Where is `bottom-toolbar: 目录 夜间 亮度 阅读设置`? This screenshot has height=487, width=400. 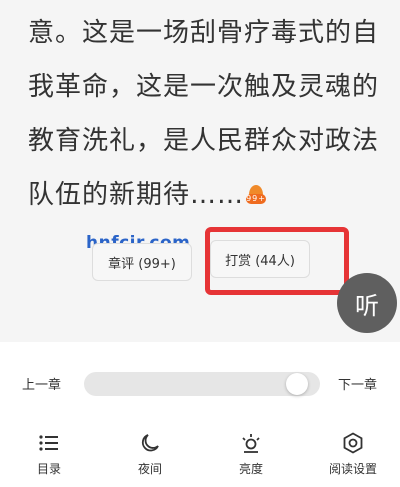
bottom-toolbar: 目录 夜间 亮度 阅读设置 is located at coordinates (200, 454).